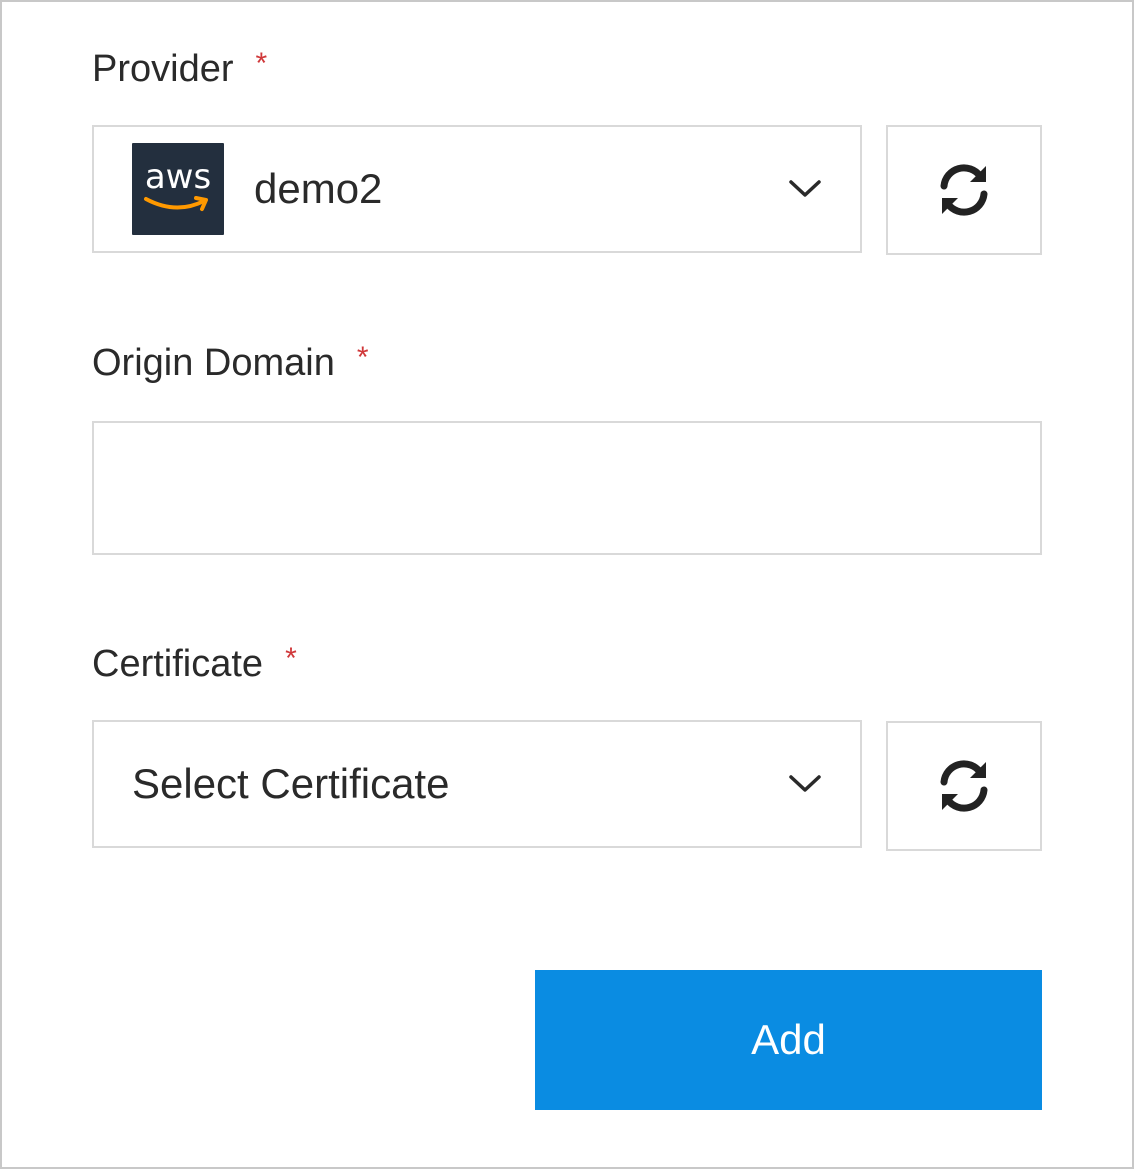  Describe the element at coordinates (788, 1040) in the screenshot. I see `add-button: Add` at that location.